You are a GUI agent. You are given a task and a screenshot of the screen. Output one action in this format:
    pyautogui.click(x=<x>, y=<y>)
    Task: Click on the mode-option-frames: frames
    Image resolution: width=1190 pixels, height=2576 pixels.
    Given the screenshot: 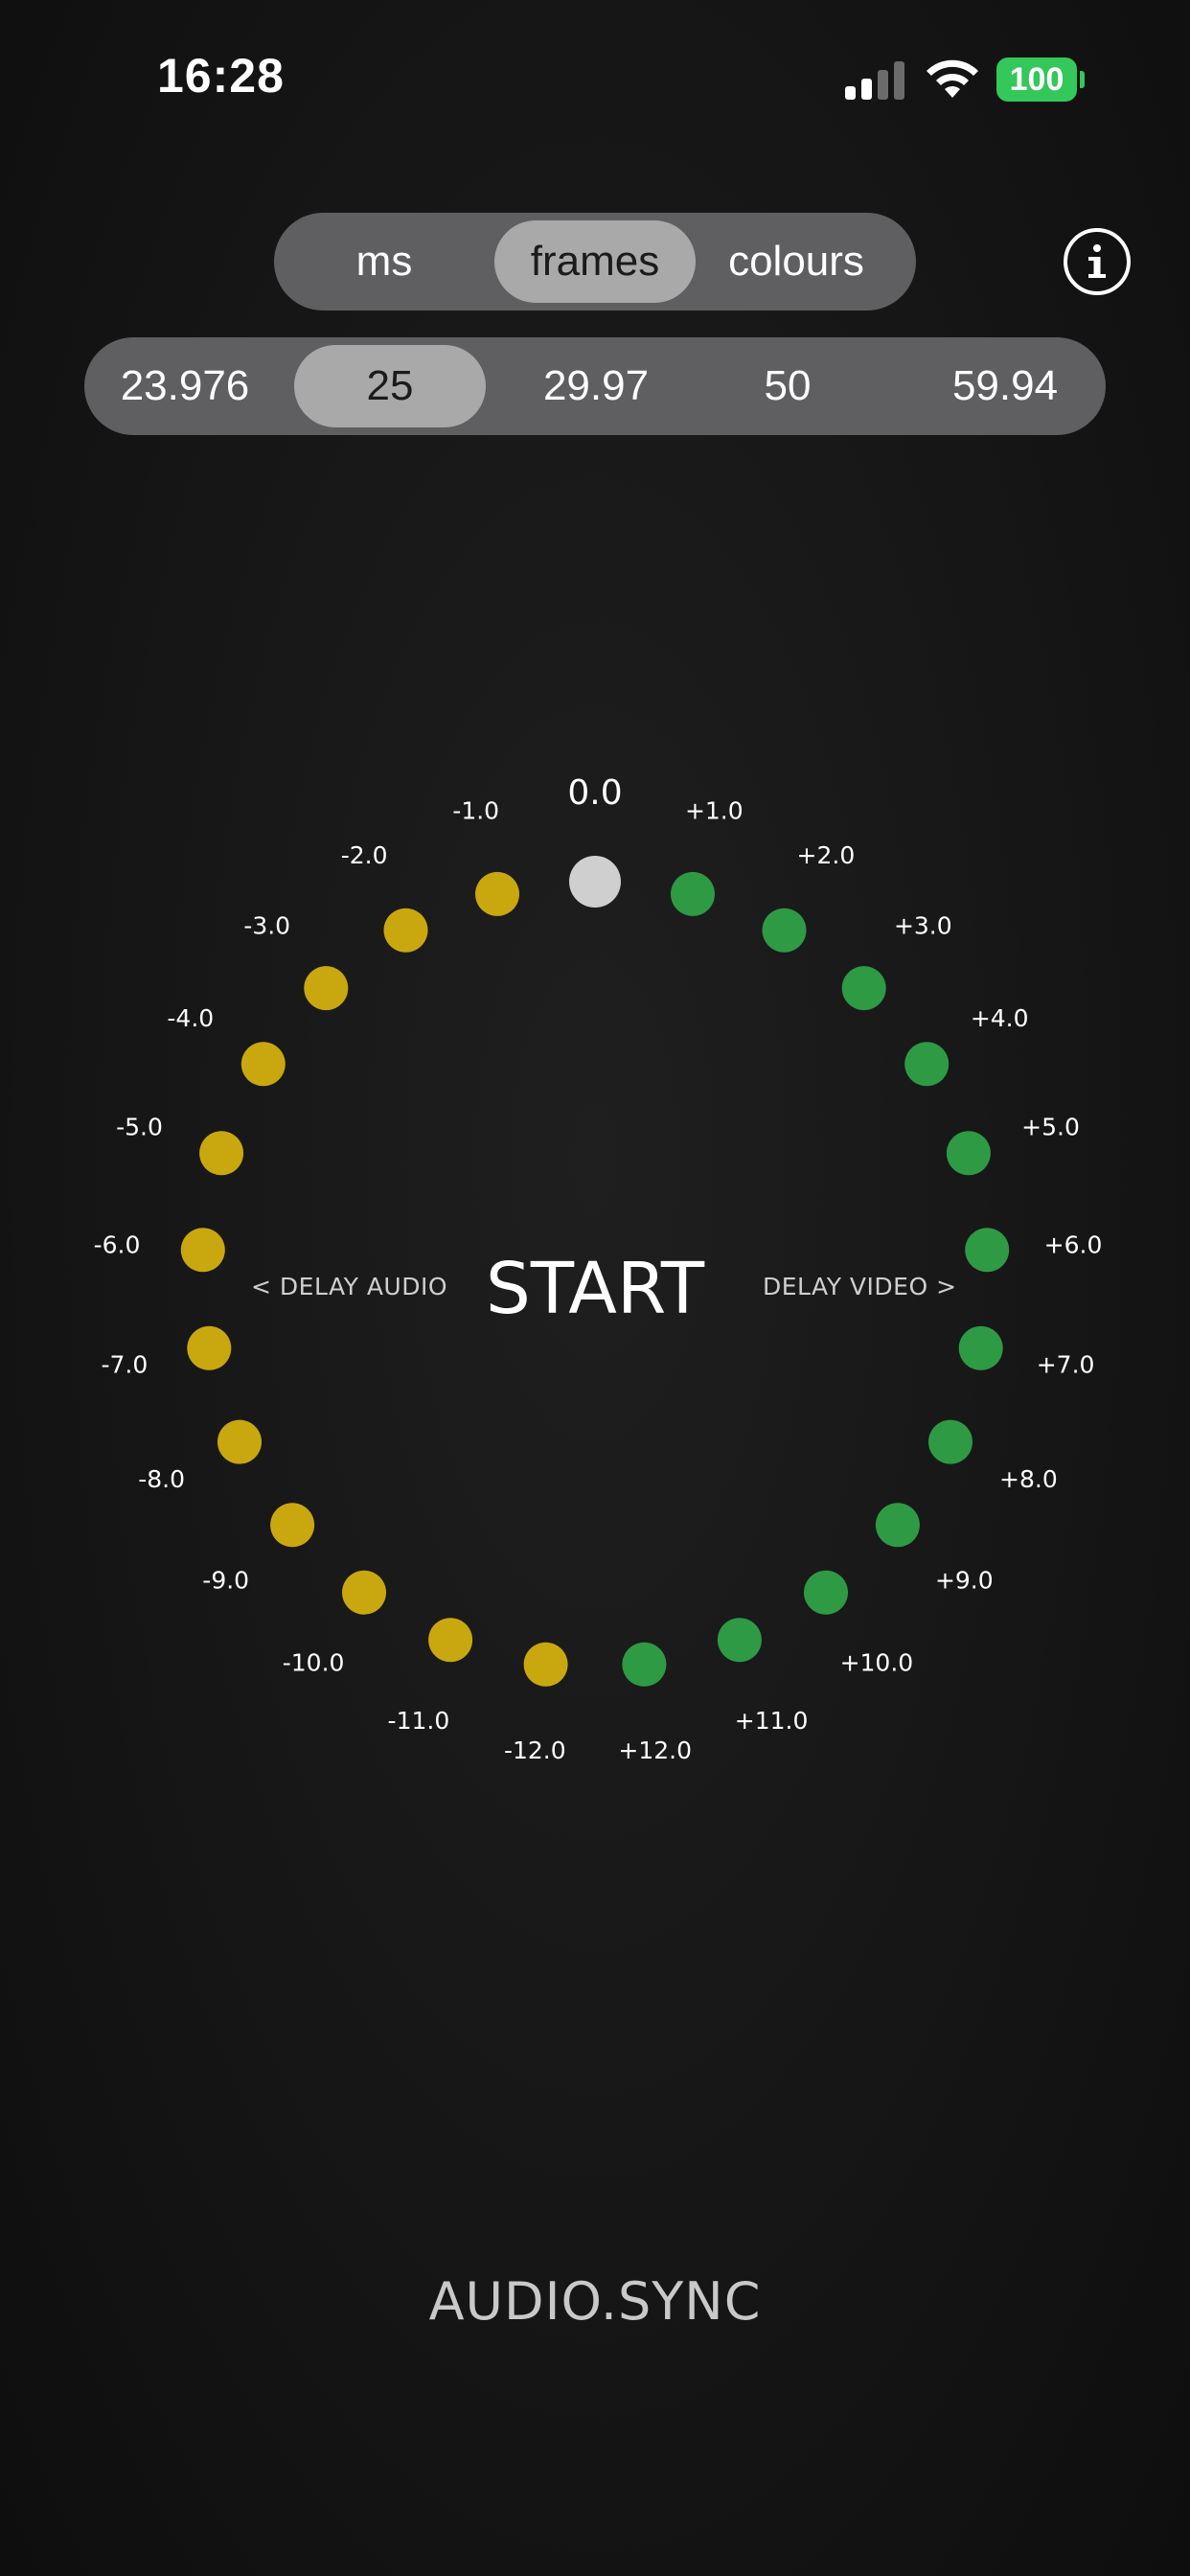 What is the action you would take?
    pyautogui.click(x=595, y=261)
    